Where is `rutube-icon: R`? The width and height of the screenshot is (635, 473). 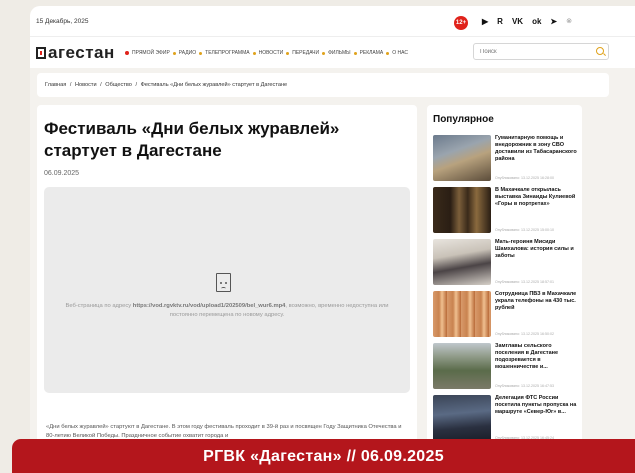
rutube-icon: R is located at coordinates (500, 22).